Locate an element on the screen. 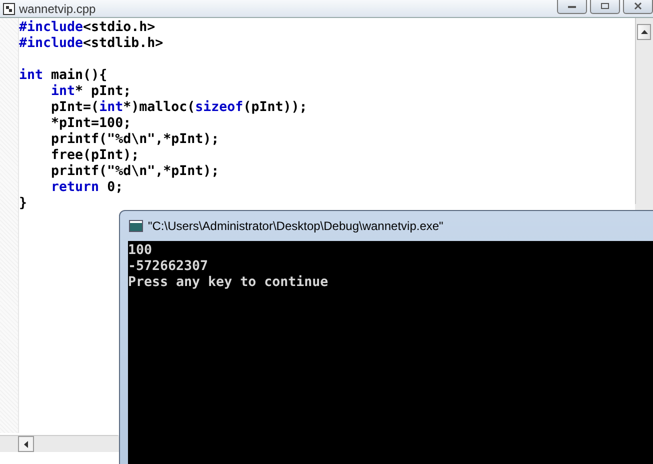 The height and width of the screenshot is (464, 653). document-icon is located at coordinates (9, 8).